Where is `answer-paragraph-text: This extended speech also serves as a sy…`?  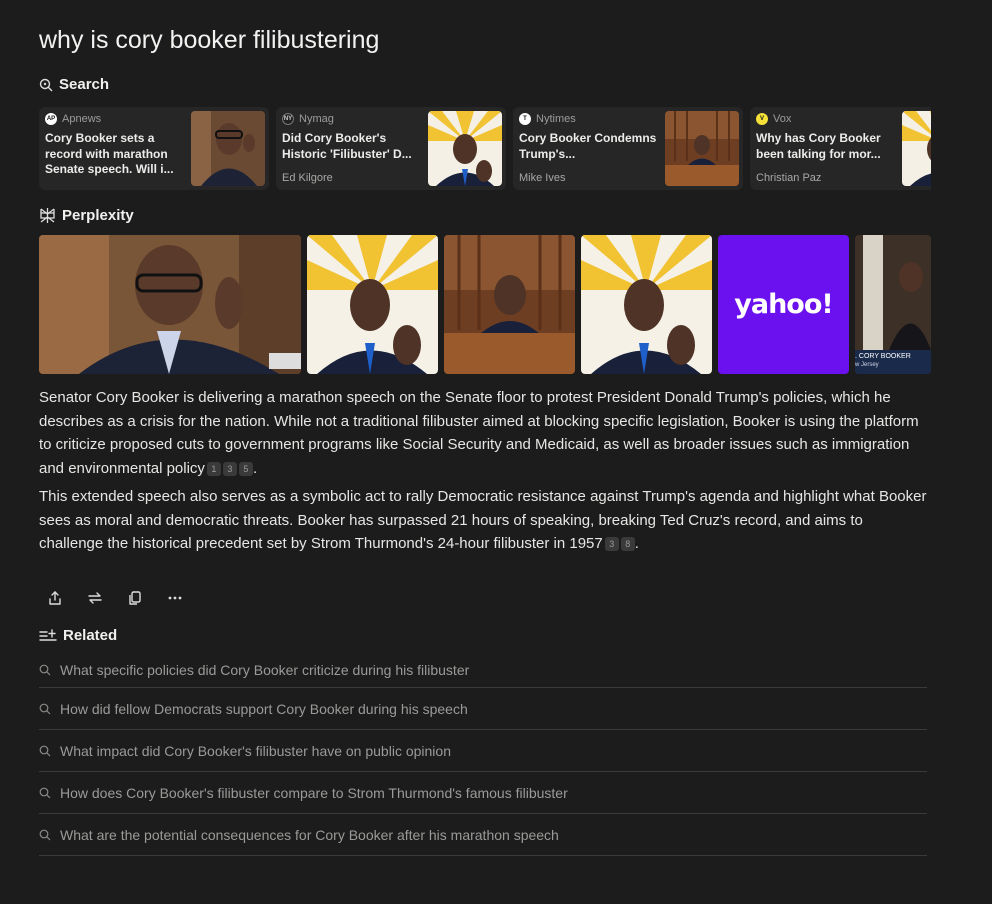 answer-paragraph-text: This extended speech also serves as a sy… is located at coordinates (483, 520).